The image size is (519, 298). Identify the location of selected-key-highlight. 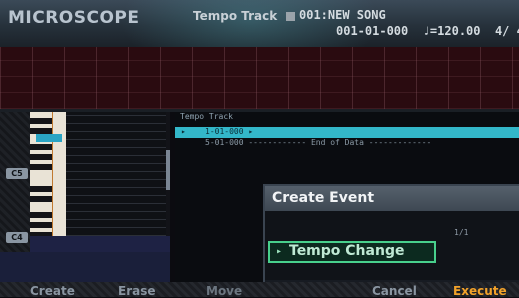
(49, 138).